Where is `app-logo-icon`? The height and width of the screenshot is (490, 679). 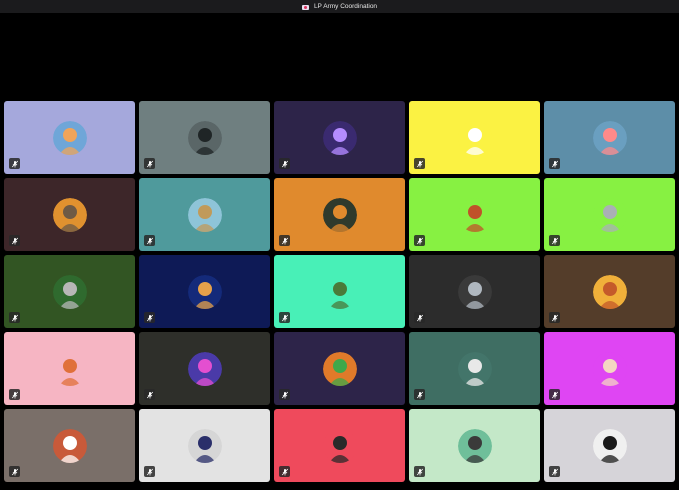
app-logo-icon is located at coordinates (305, 7).